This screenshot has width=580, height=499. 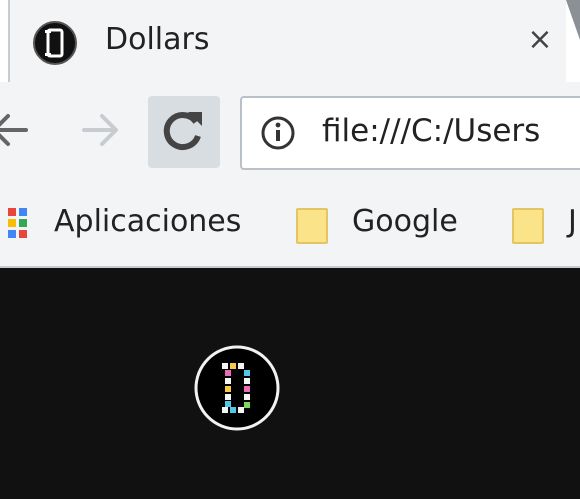 What do you see at coordinates (540, 40) in the screenshot?
I see `tab-close-icon: ×` at bounding box center [540, 40].